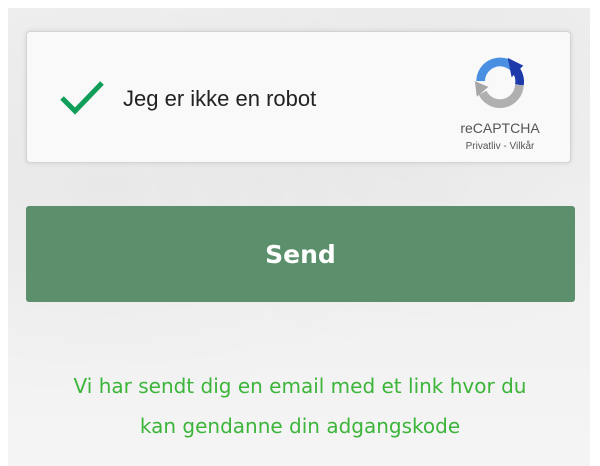 Image resolution: width=600 pixels, height=466 pixels. What do you see at coordinates (220, 98) in the screenshot?
I see `recaptcha-label: Jeg er ikke en robot` at bounding box center [220, 98].